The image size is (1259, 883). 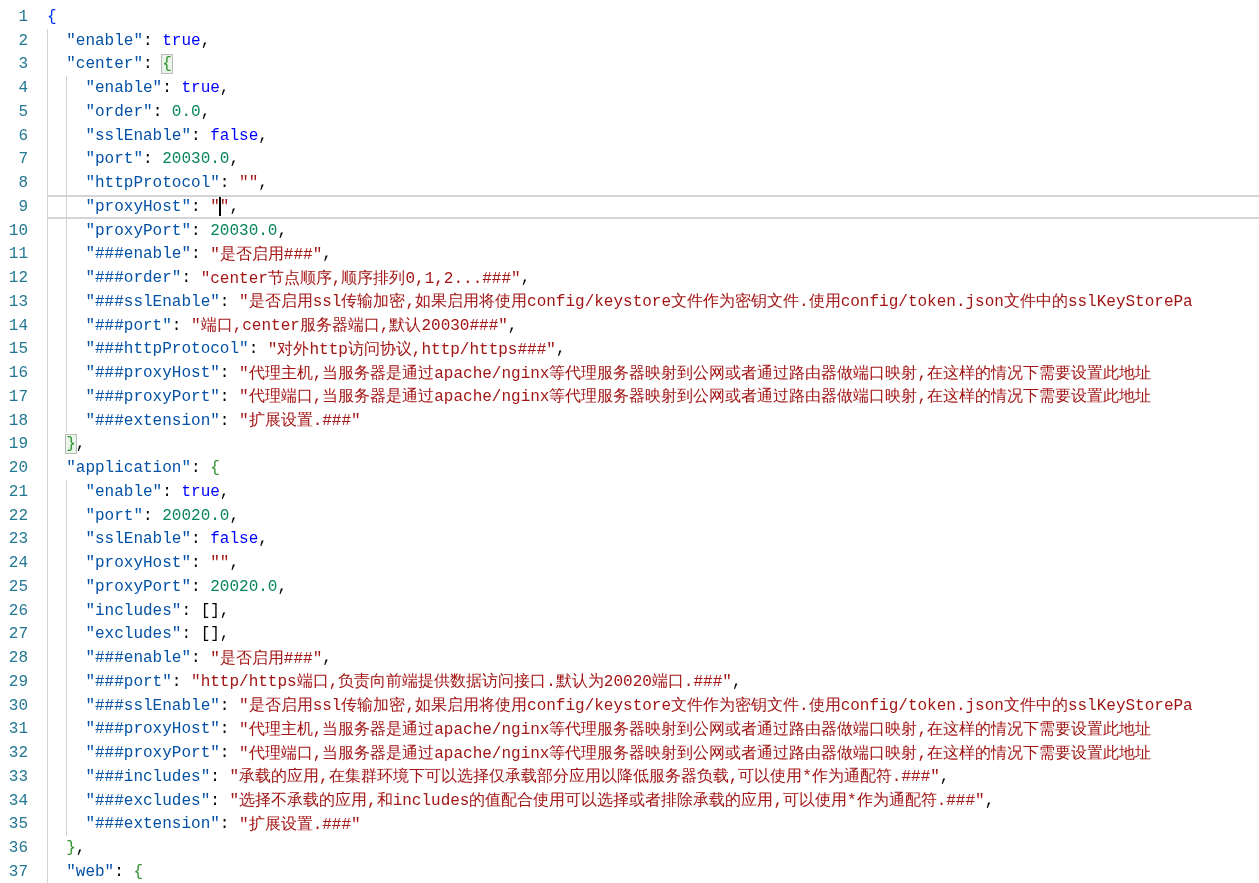 I want to click on code-line: "excludes": [],, so click(x=653, y=634).